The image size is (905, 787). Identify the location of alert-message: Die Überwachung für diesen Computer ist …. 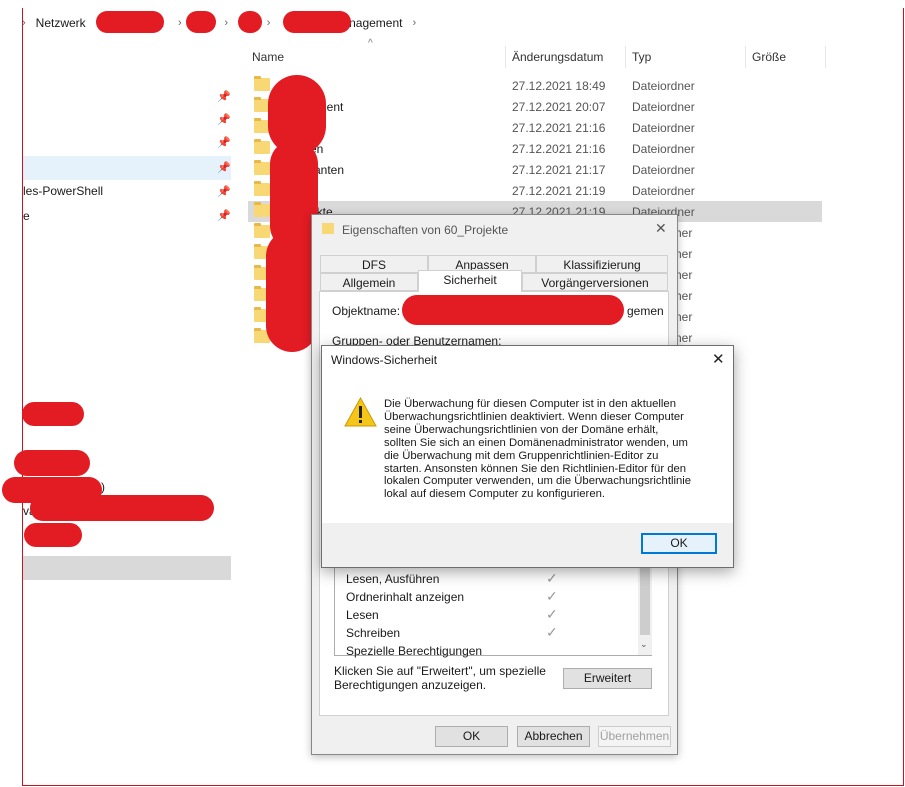
(554, 449).